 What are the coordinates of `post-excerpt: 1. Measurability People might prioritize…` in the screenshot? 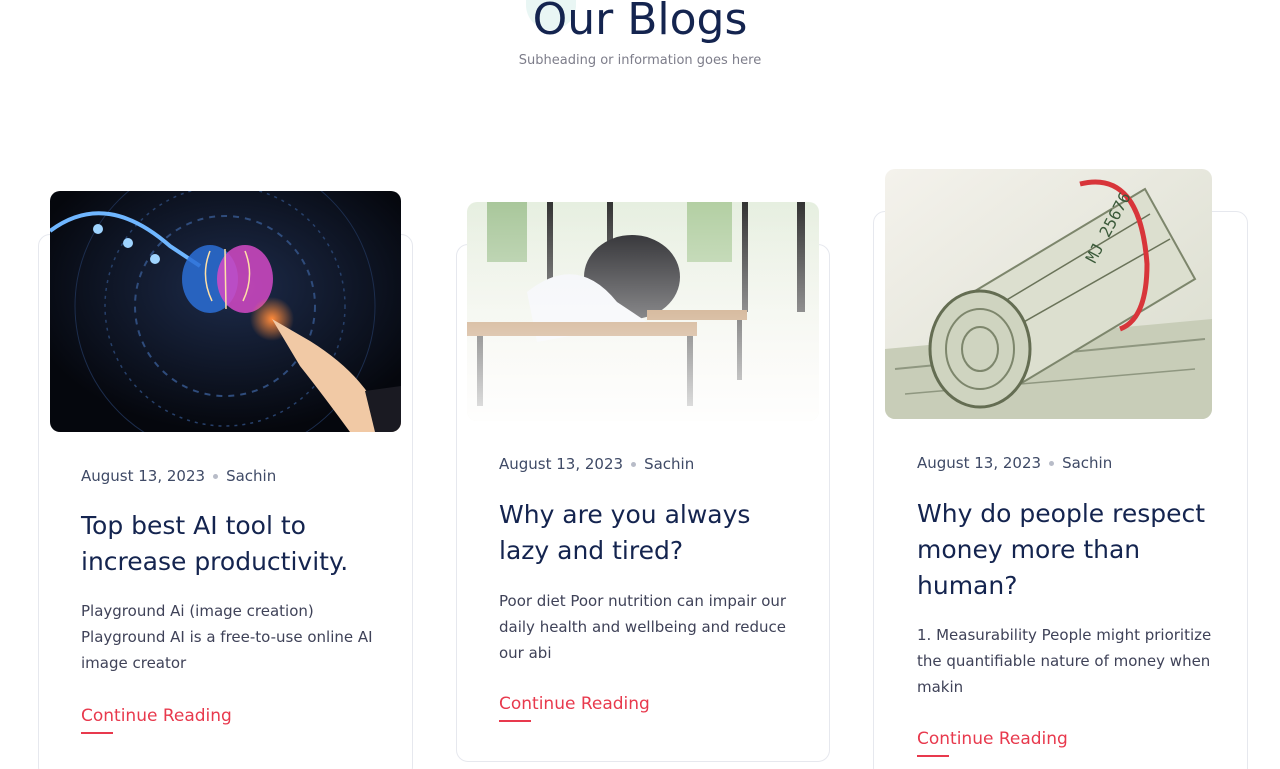 It's located at (1064, 661).